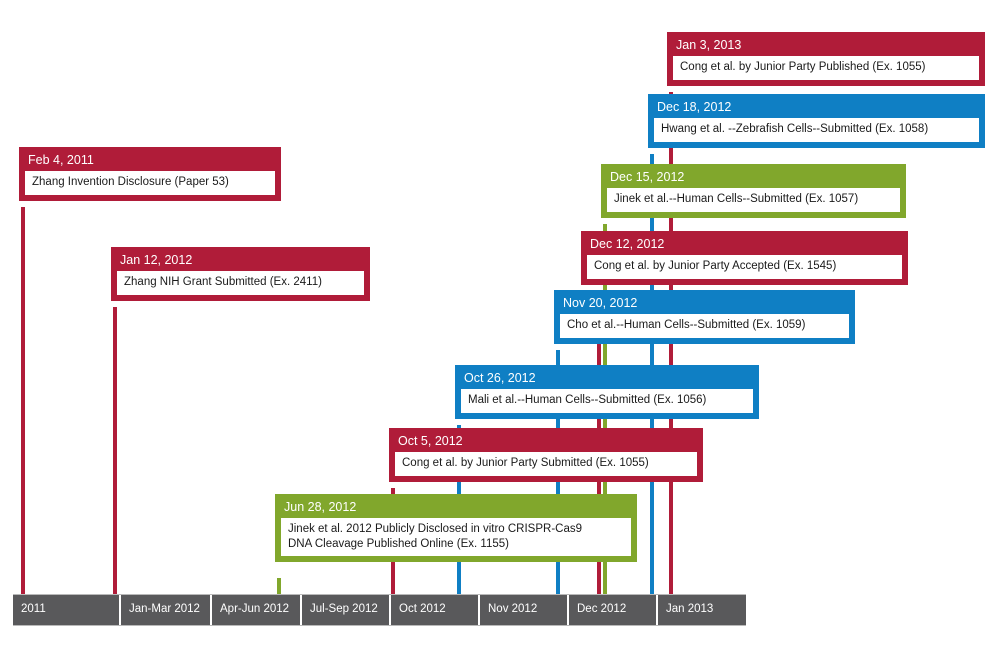 The image size is (996, 646). Describe the element at coordinates (115, 450) in the screenshot. I see `connector-stem-jan-12-2012` at that location.